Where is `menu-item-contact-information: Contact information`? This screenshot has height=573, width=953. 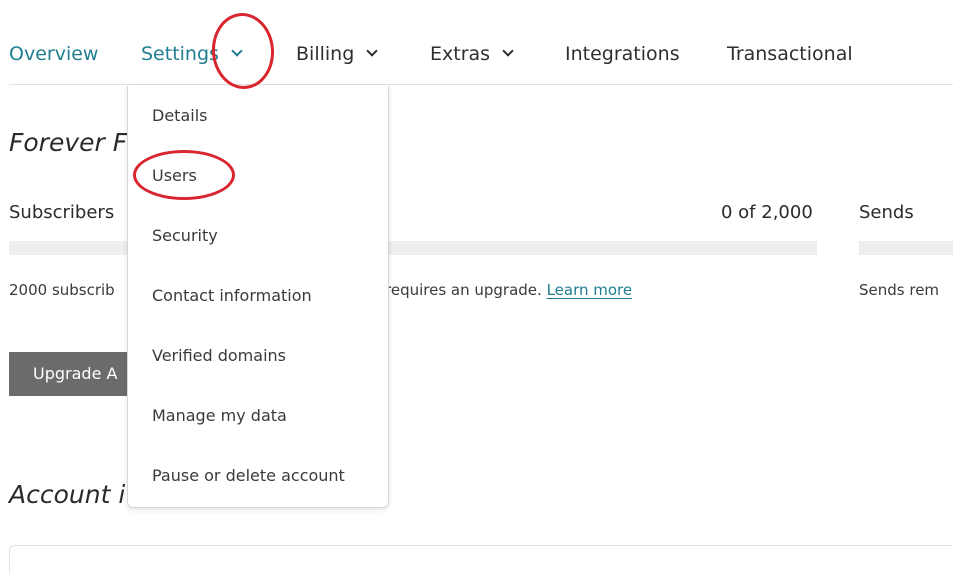 menu-item-contact-information: Contact information is located at coordinates (232, 296).